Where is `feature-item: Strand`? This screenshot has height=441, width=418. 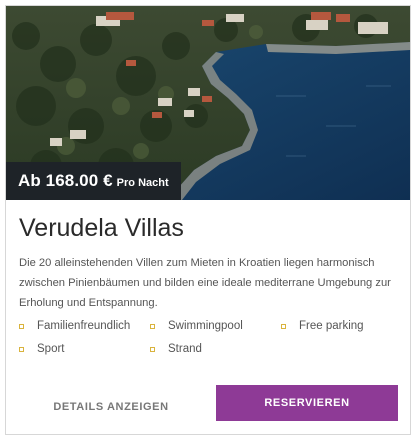
feature-item: Strand is located at coordinates (176, 349).